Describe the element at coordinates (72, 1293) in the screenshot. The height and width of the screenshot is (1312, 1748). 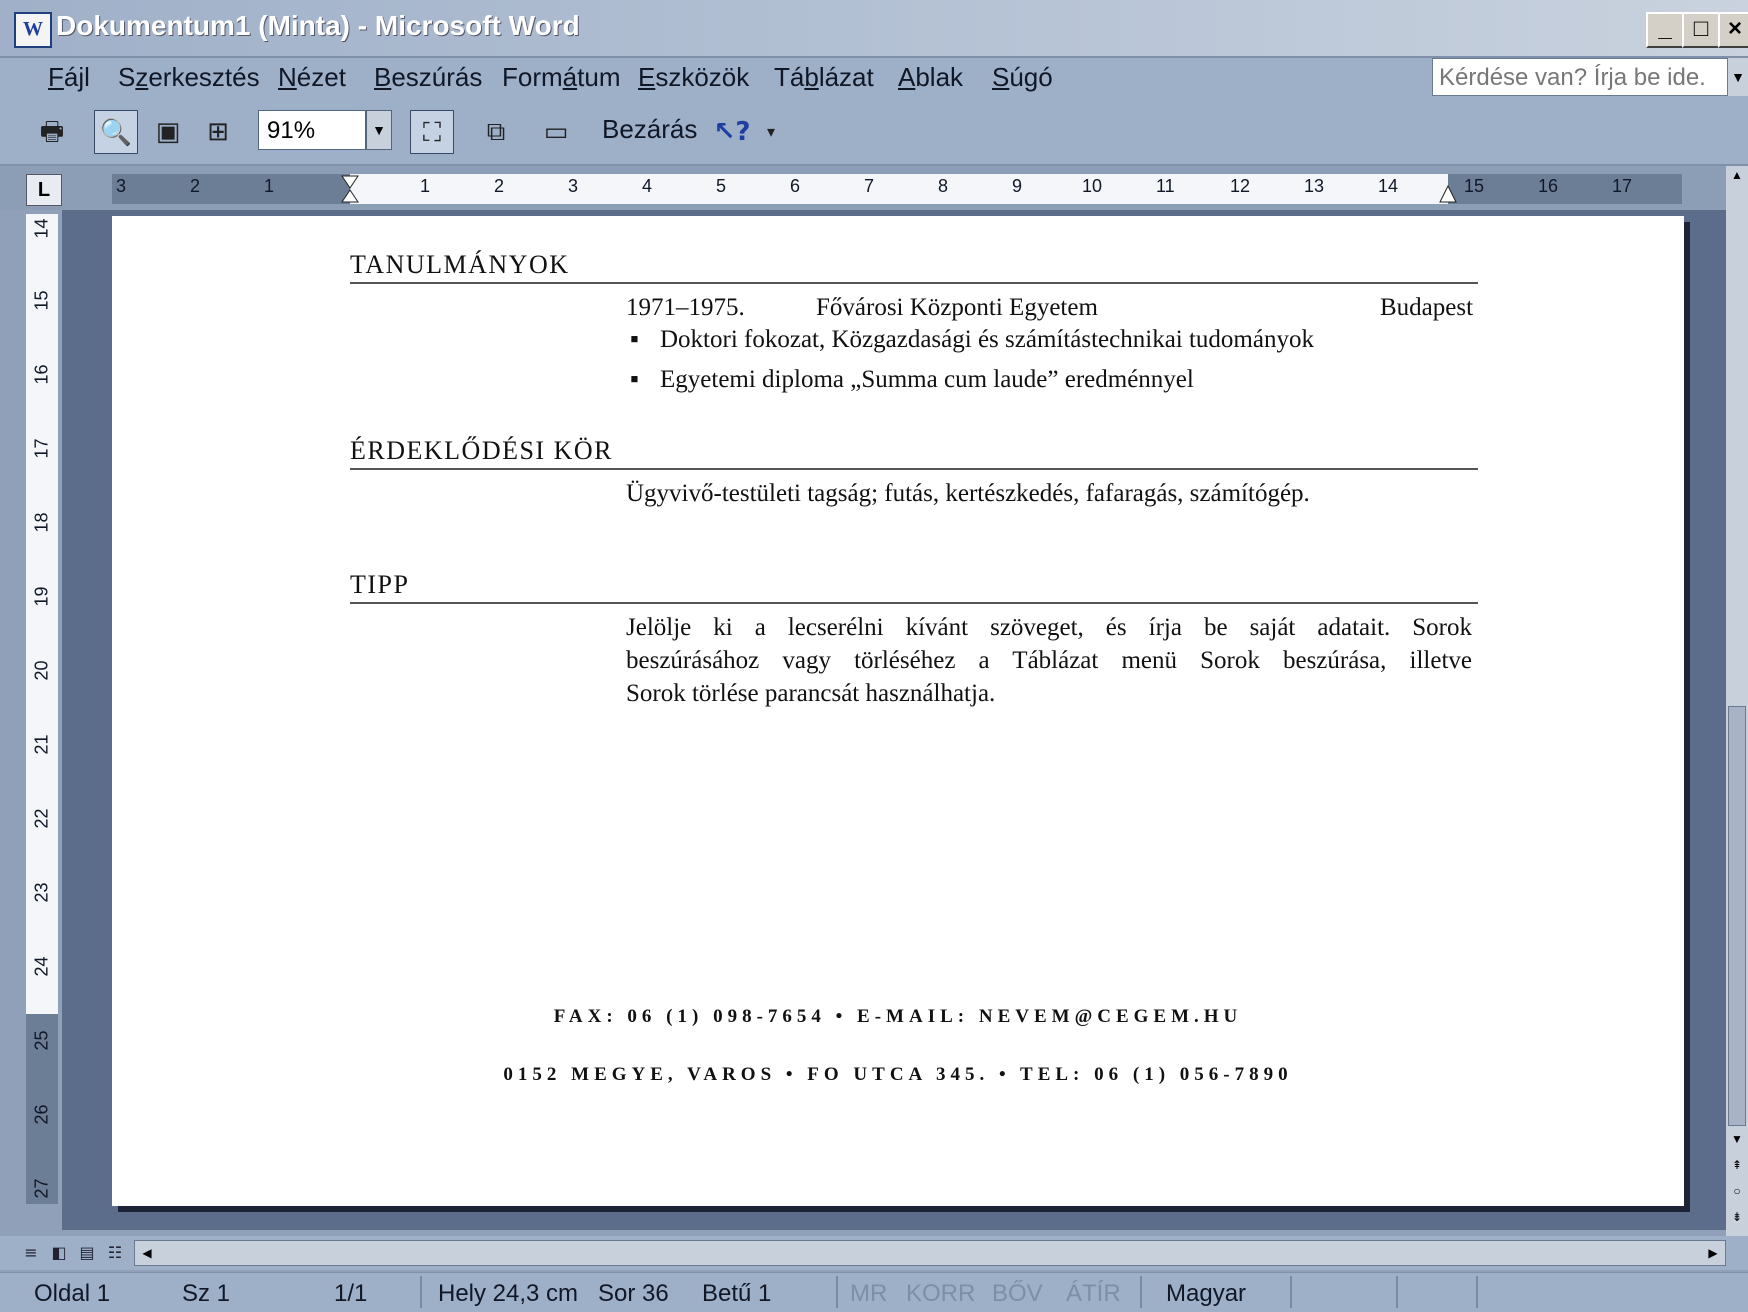
I see `status-page: Oldal 1` at that location.